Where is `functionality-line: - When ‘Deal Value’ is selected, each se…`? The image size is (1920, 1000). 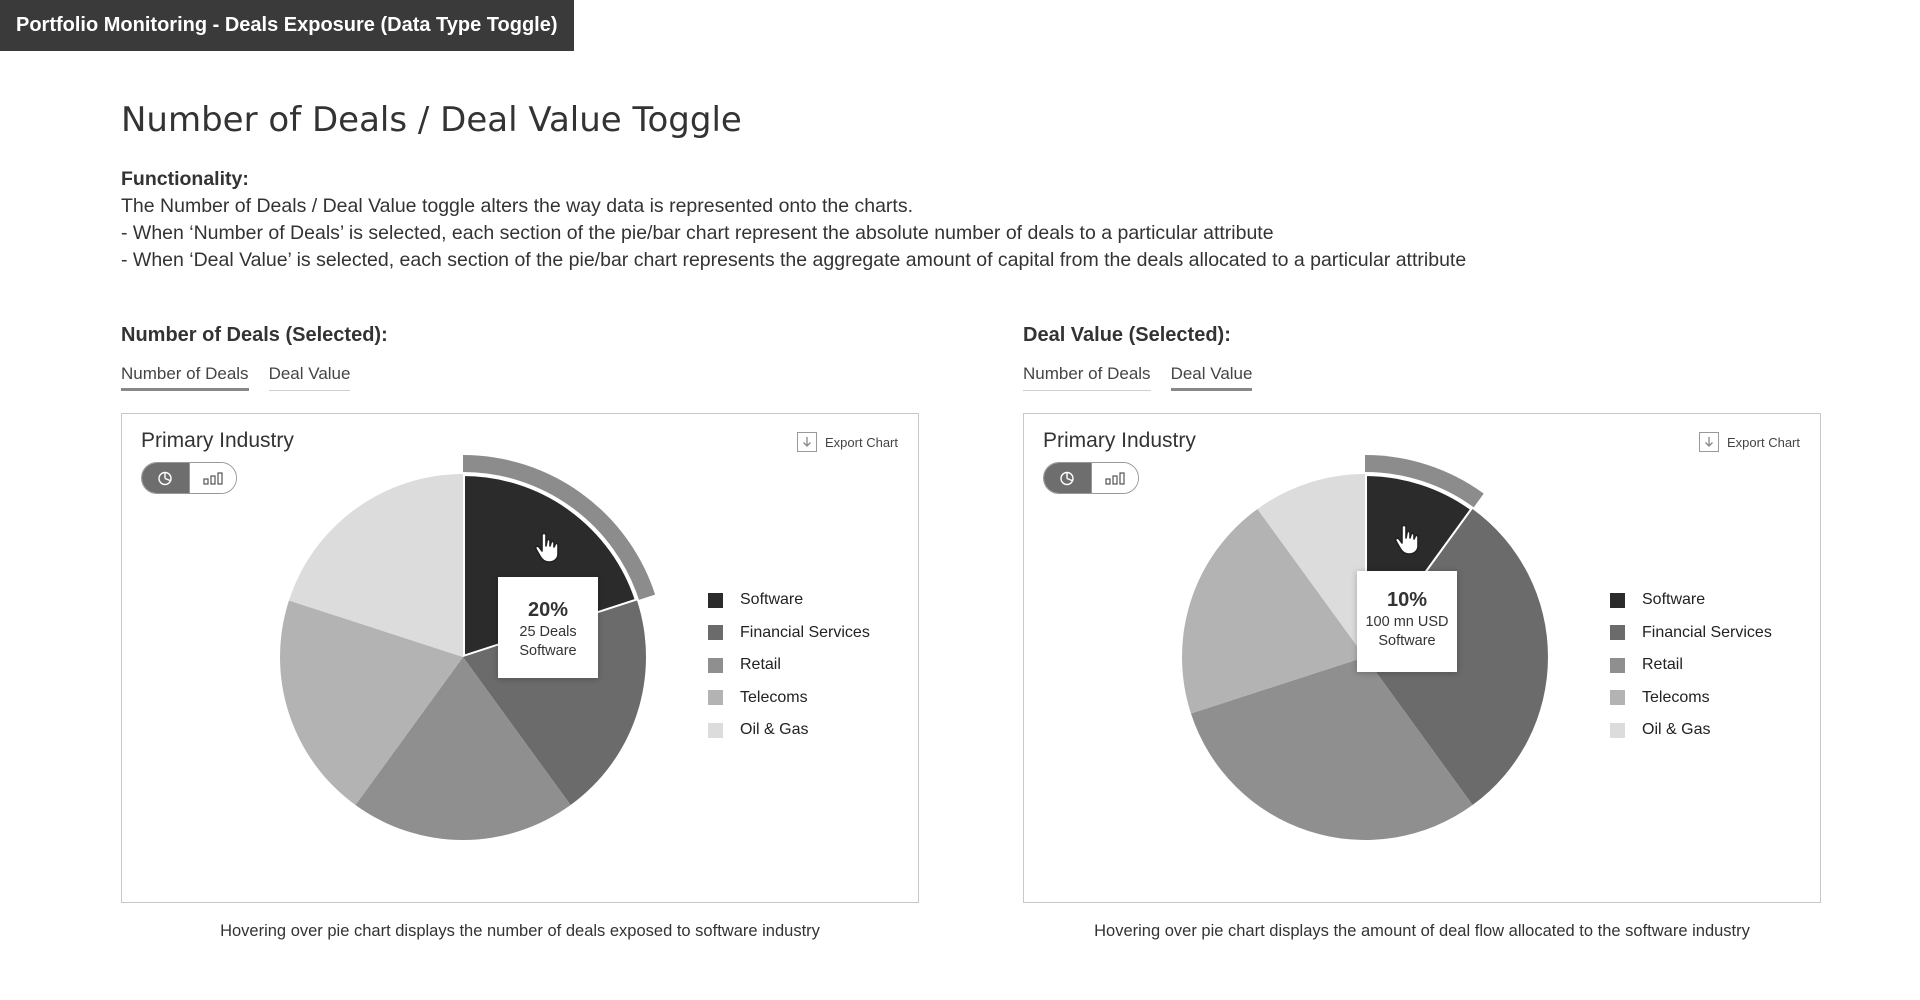 functionality-line: - When ‘Deal Value’ is selected, each se… is located at coordinates (794, 260).